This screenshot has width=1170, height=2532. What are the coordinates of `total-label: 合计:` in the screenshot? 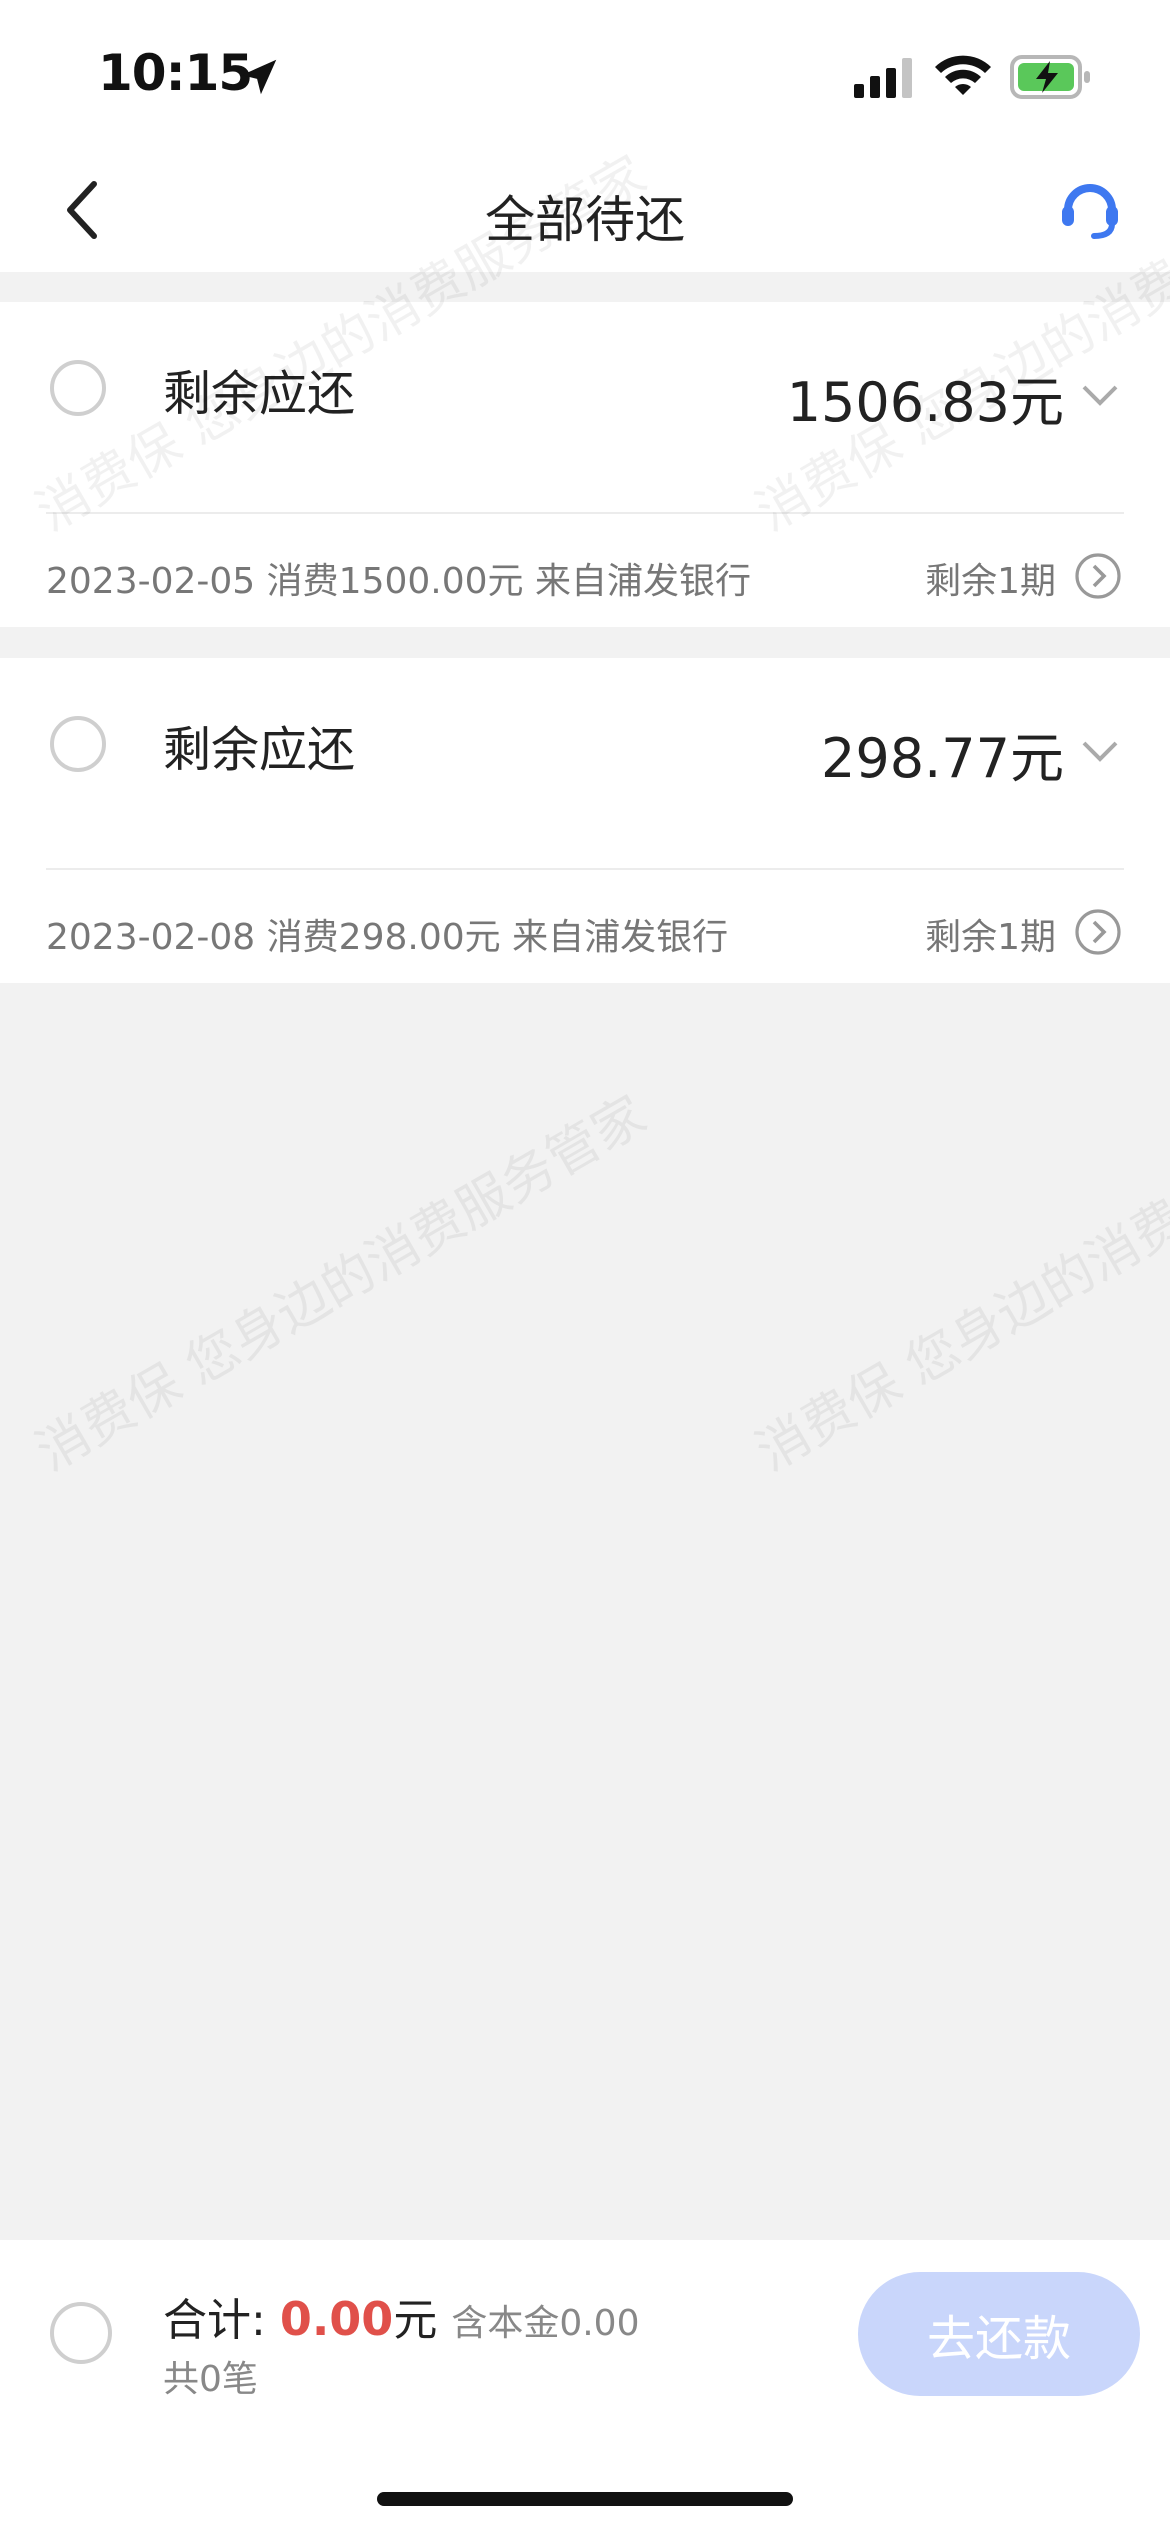 It's located at (221, 2320).